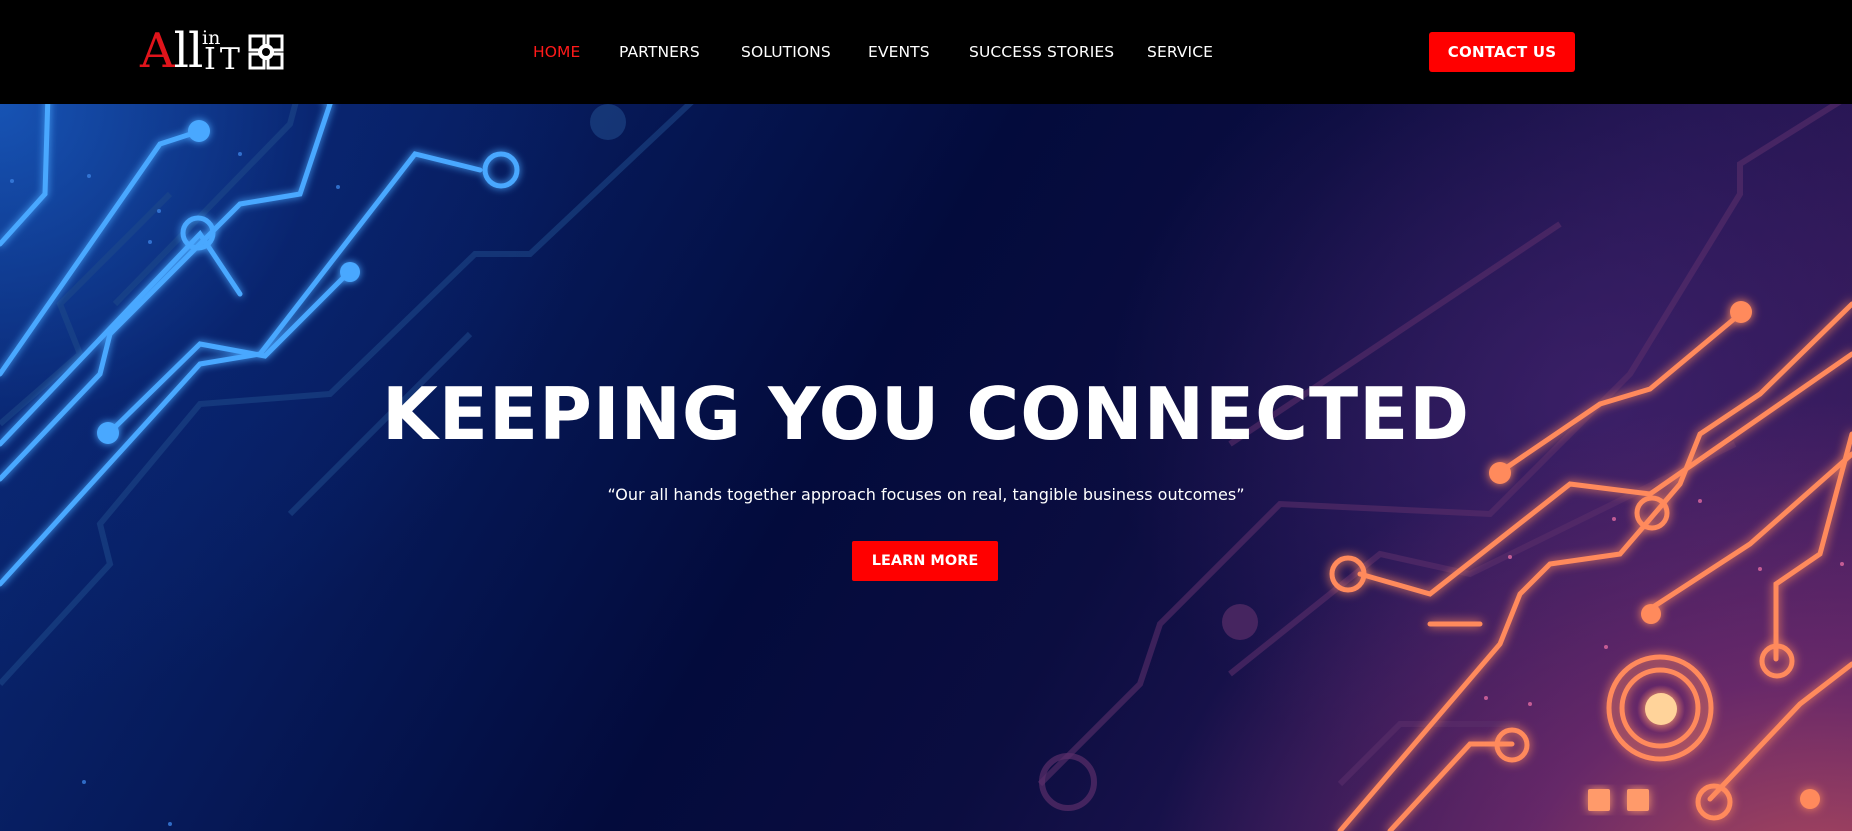 The width and height of the screenshot is (1852, 831). I want to click on hands-together-icon, so click(266, 52).